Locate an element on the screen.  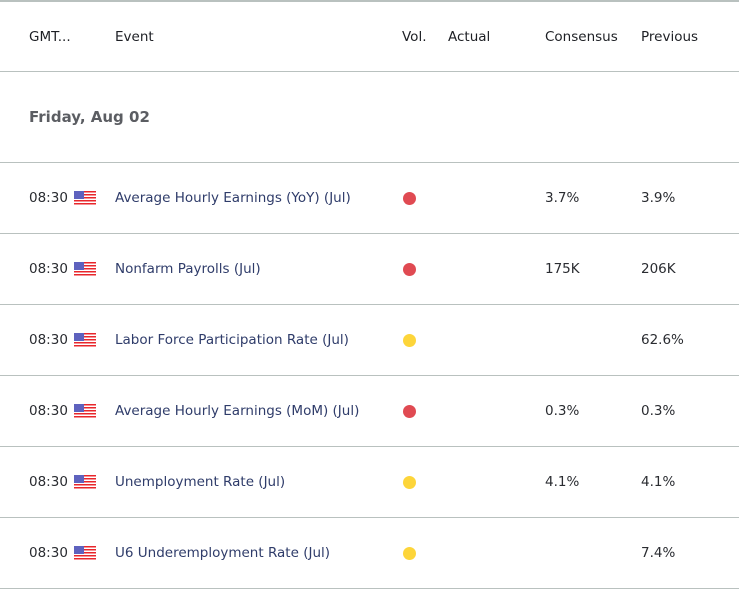
consensus-value: 3.7% is located at coordinates (562, 198).